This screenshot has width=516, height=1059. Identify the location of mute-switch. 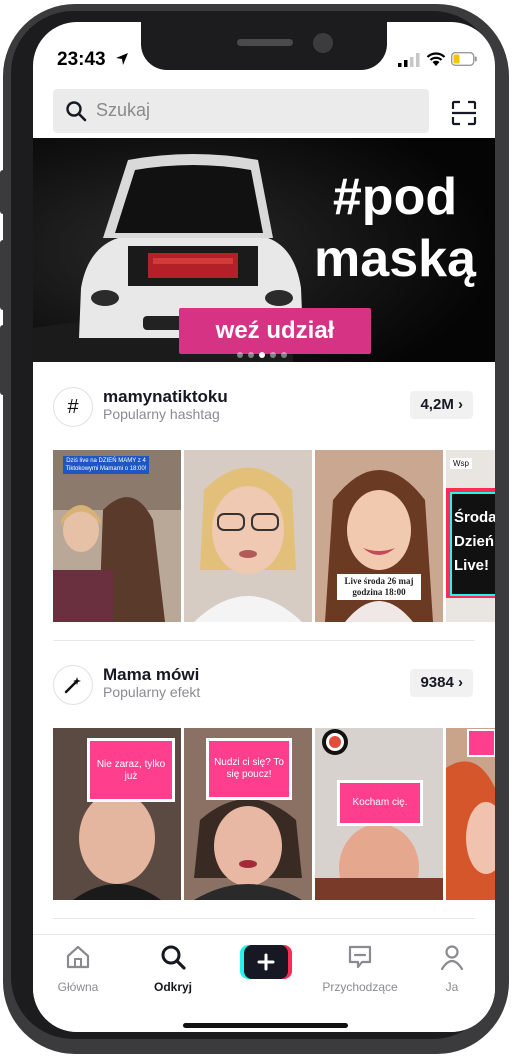
(3, 192).